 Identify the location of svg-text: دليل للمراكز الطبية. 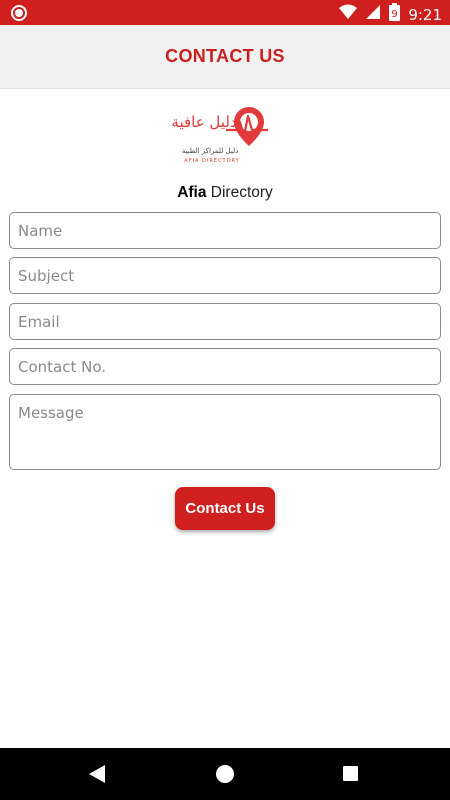
(210, 151).